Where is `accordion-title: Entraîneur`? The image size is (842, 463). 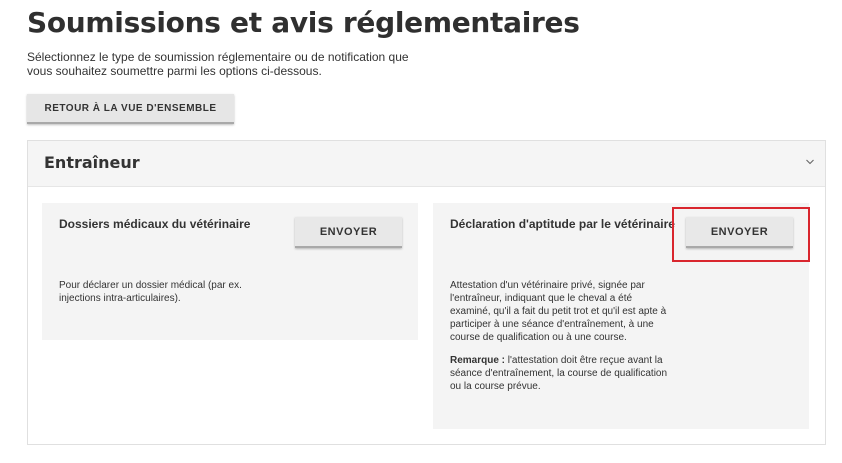
accordion-title: Entraîneur is located at coordinates (92, 162).